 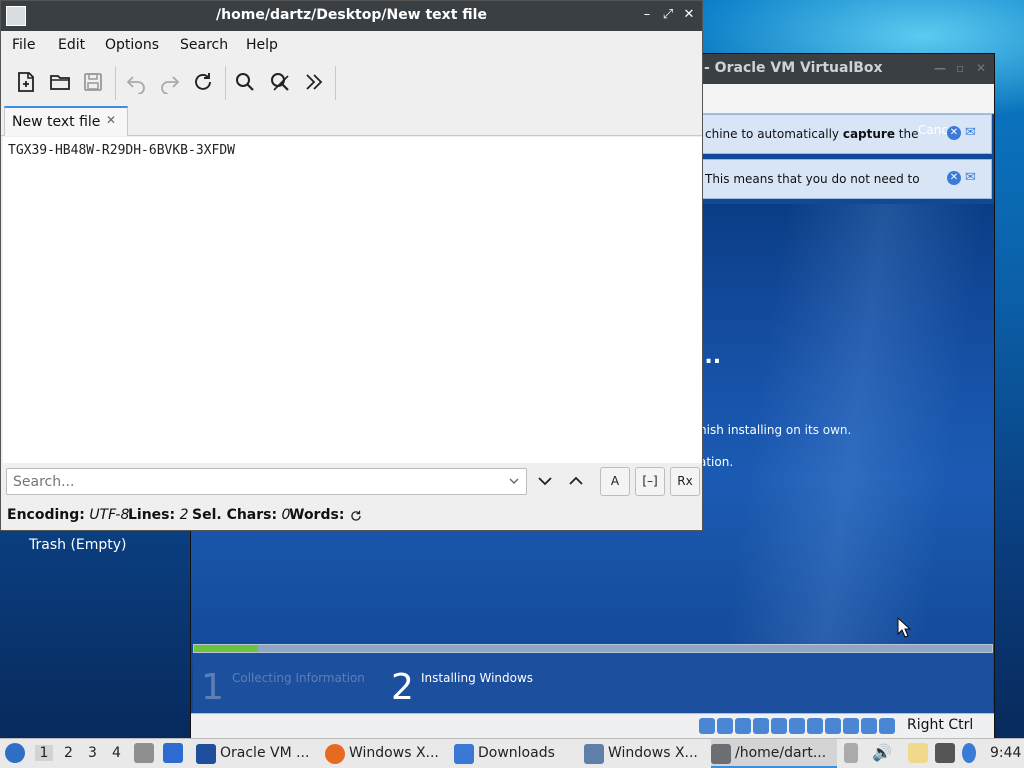 I want to click on folder-icon, so click(x=464, y=754).